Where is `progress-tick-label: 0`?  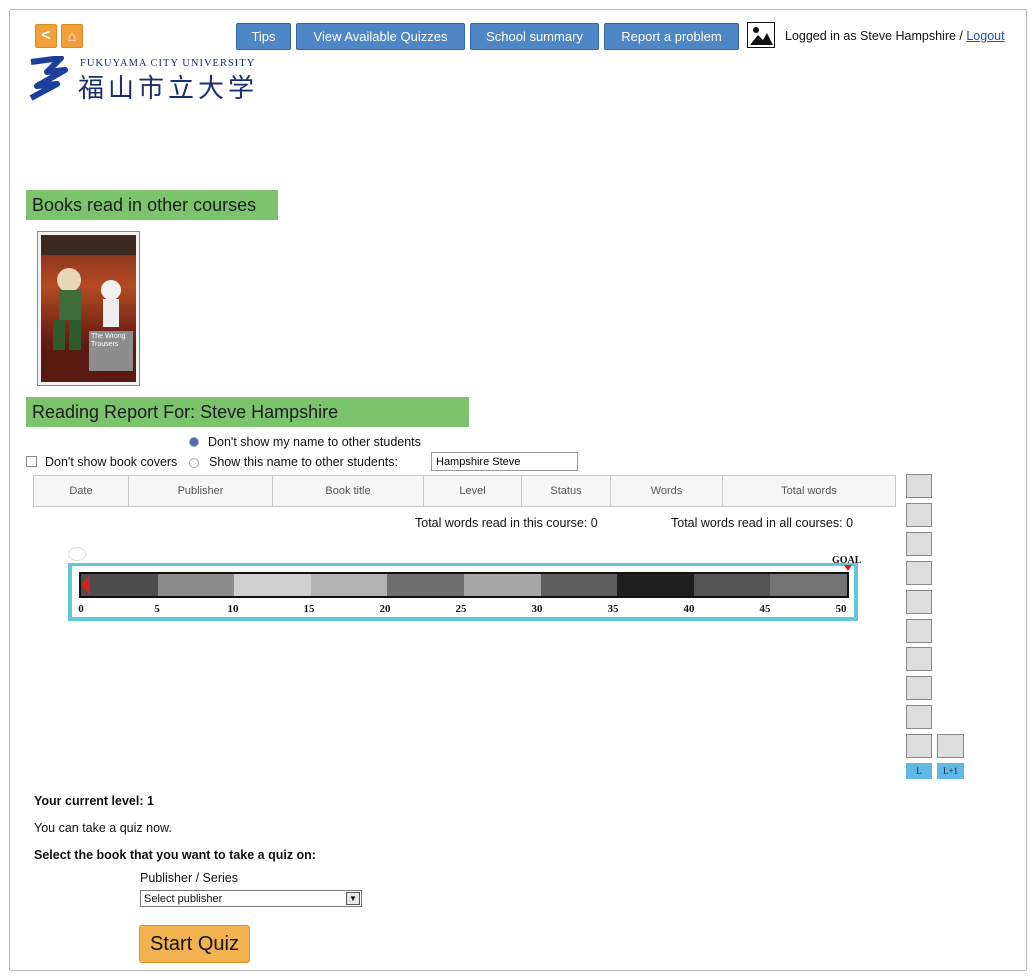 progress-tick-label: 0 is located at coordinates (81, 609).